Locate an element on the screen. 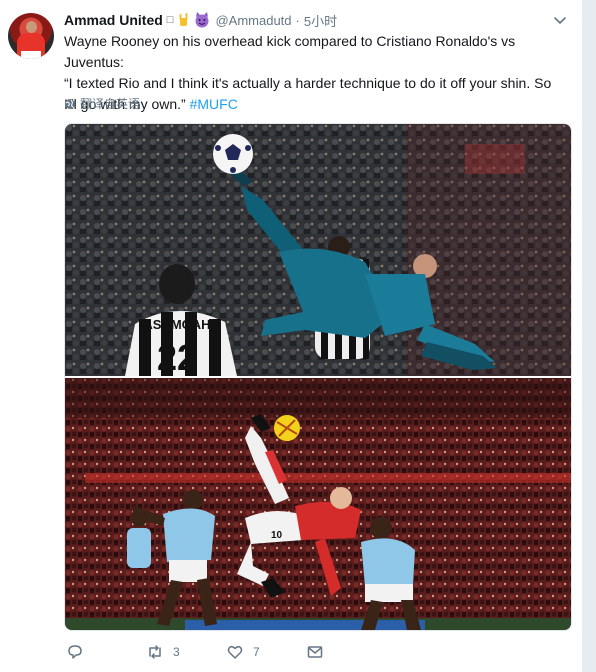 This screenshot has width=596, height=672. smiling-devil-emoji-icon is located at coordinates (202, 20).